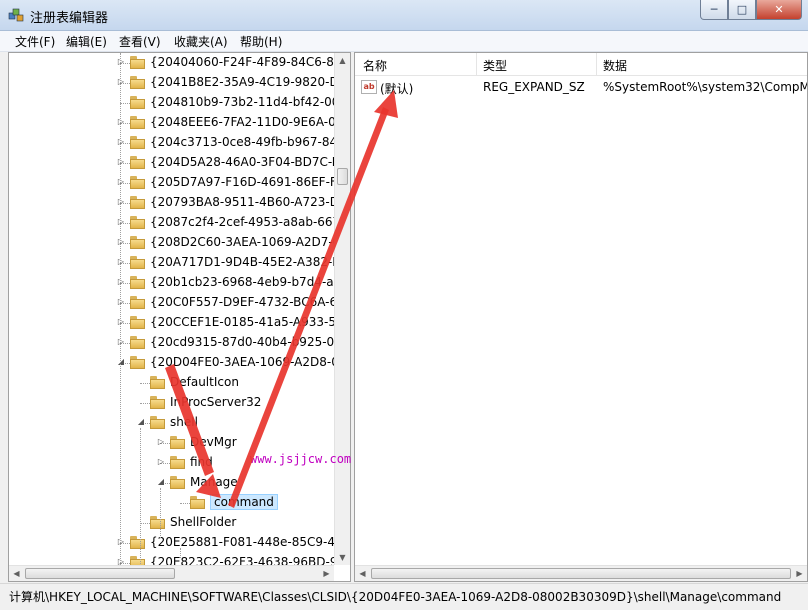  What do you see at coordinates (171, 363) in the screenshot?
I see `tree-item: ◢ {20D04FE0-3AEA-1069-A2D8-08` at bounding box center [171, 363].